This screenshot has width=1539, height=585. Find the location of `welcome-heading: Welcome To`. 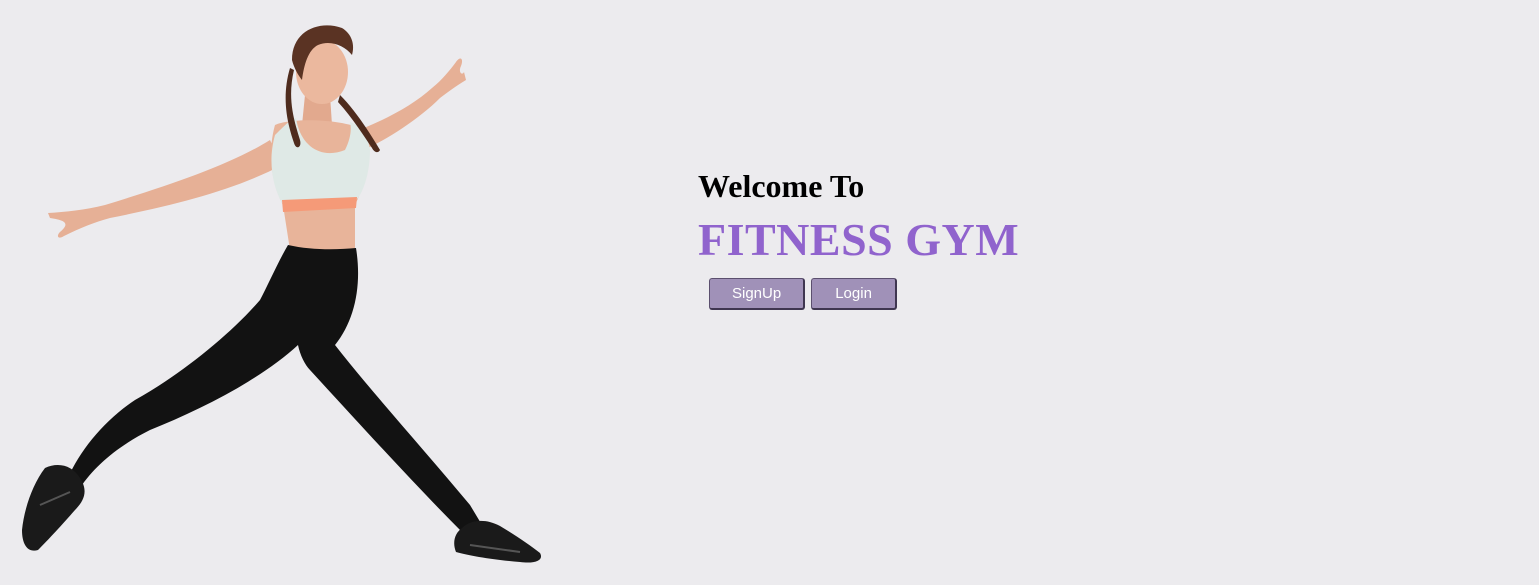

welcome-heading: Welcome To is located at coordinates (781, 186).